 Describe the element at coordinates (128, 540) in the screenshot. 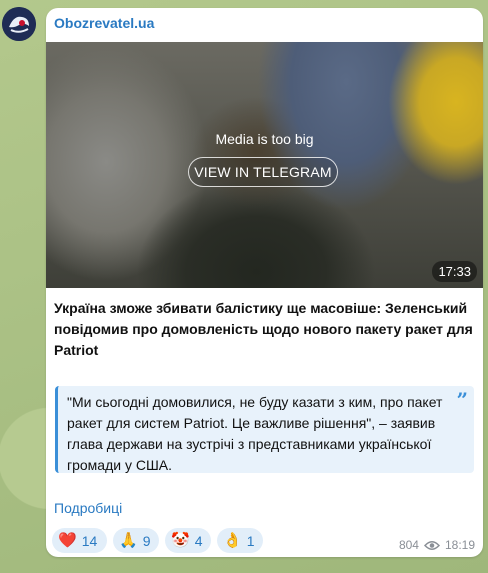

I see `pray-icon: 🙏` at that location.